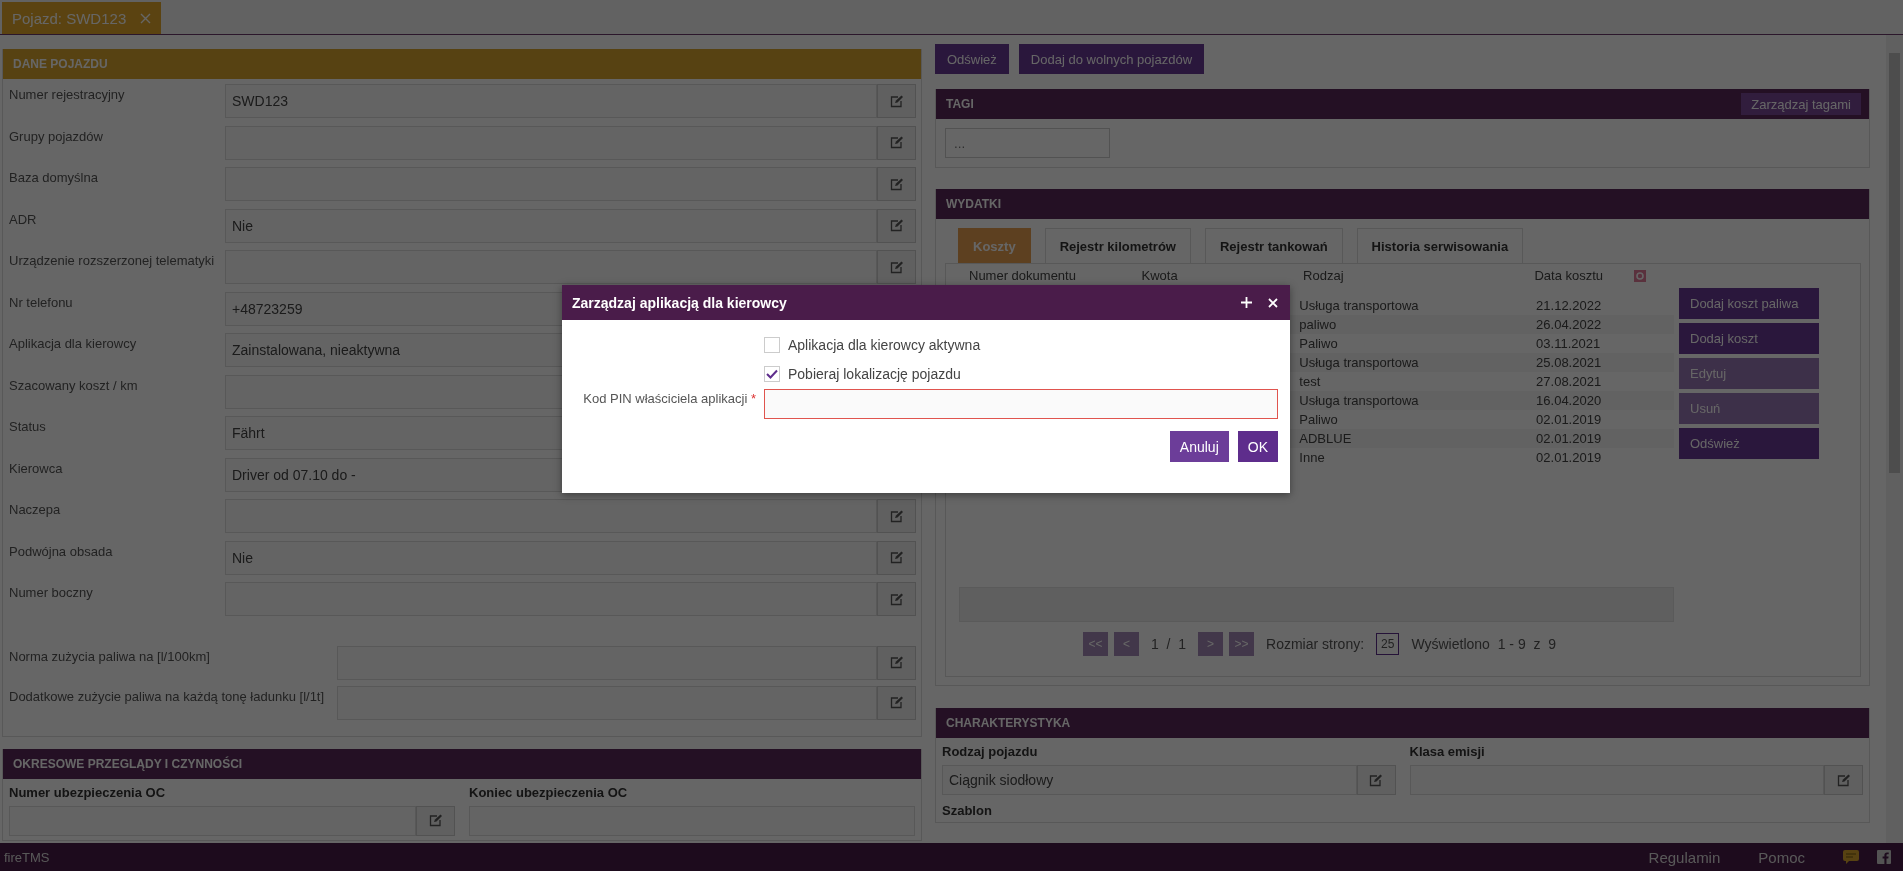 The width and height of the screenshot is (1903, 871). Describe the element at coordinates (1325, 438) in the screenshot. I see `table-cell-text: ADBLUE` at that location.